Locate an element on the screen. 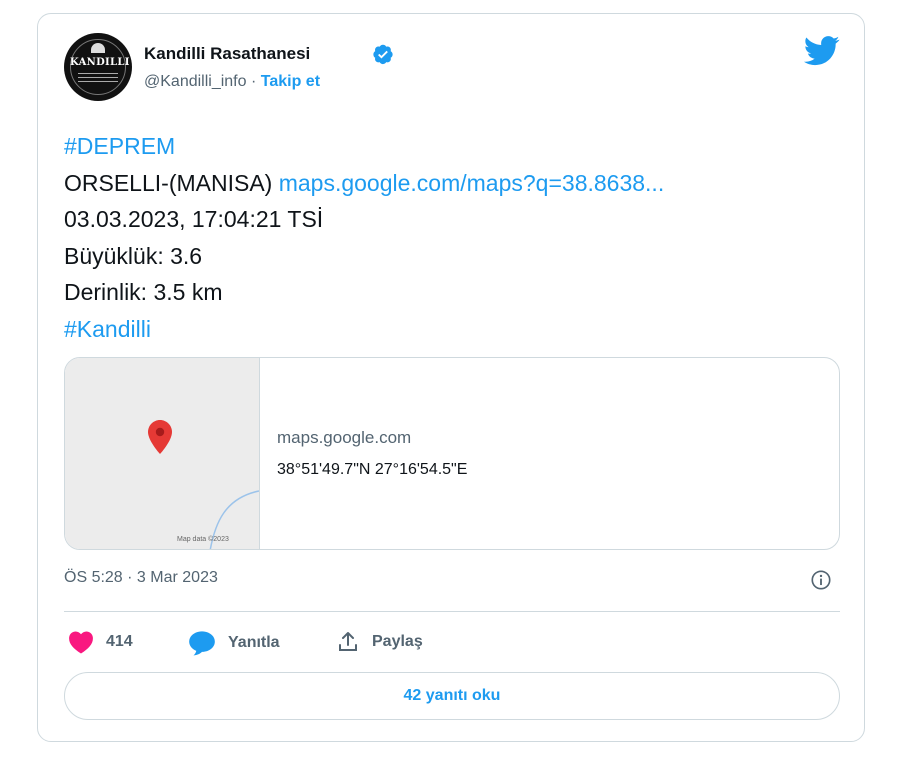  verified-badge-icon is located at coordinates (383, 56).